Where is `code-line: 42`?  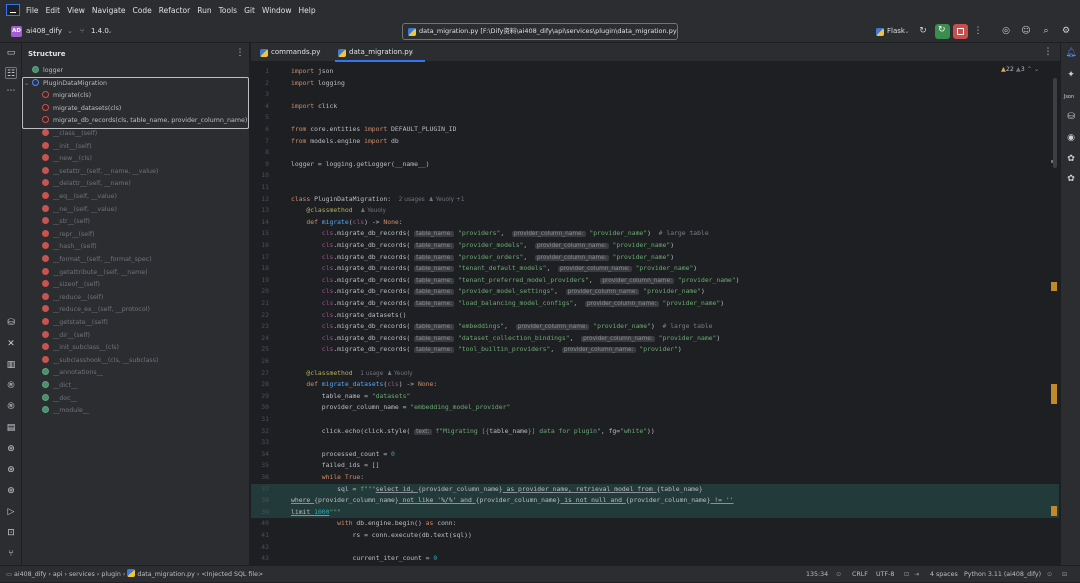
code-line: 42 is located at coordinates (655, 548).